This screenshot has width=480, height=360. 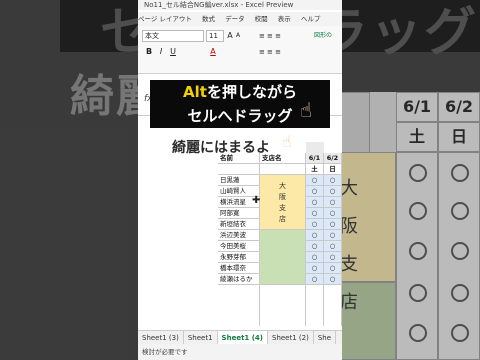 What do you see at coordinates (284, 19) in the screenshot?
I see `ribbon-tab: 表示` at bounding box center [284, 19].